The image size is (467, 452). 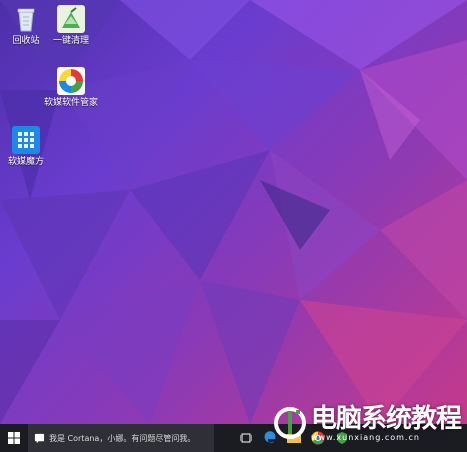 I want to click on desktop-icon-rubik-cube: 软媒魔方, so click(x=27, y=146).